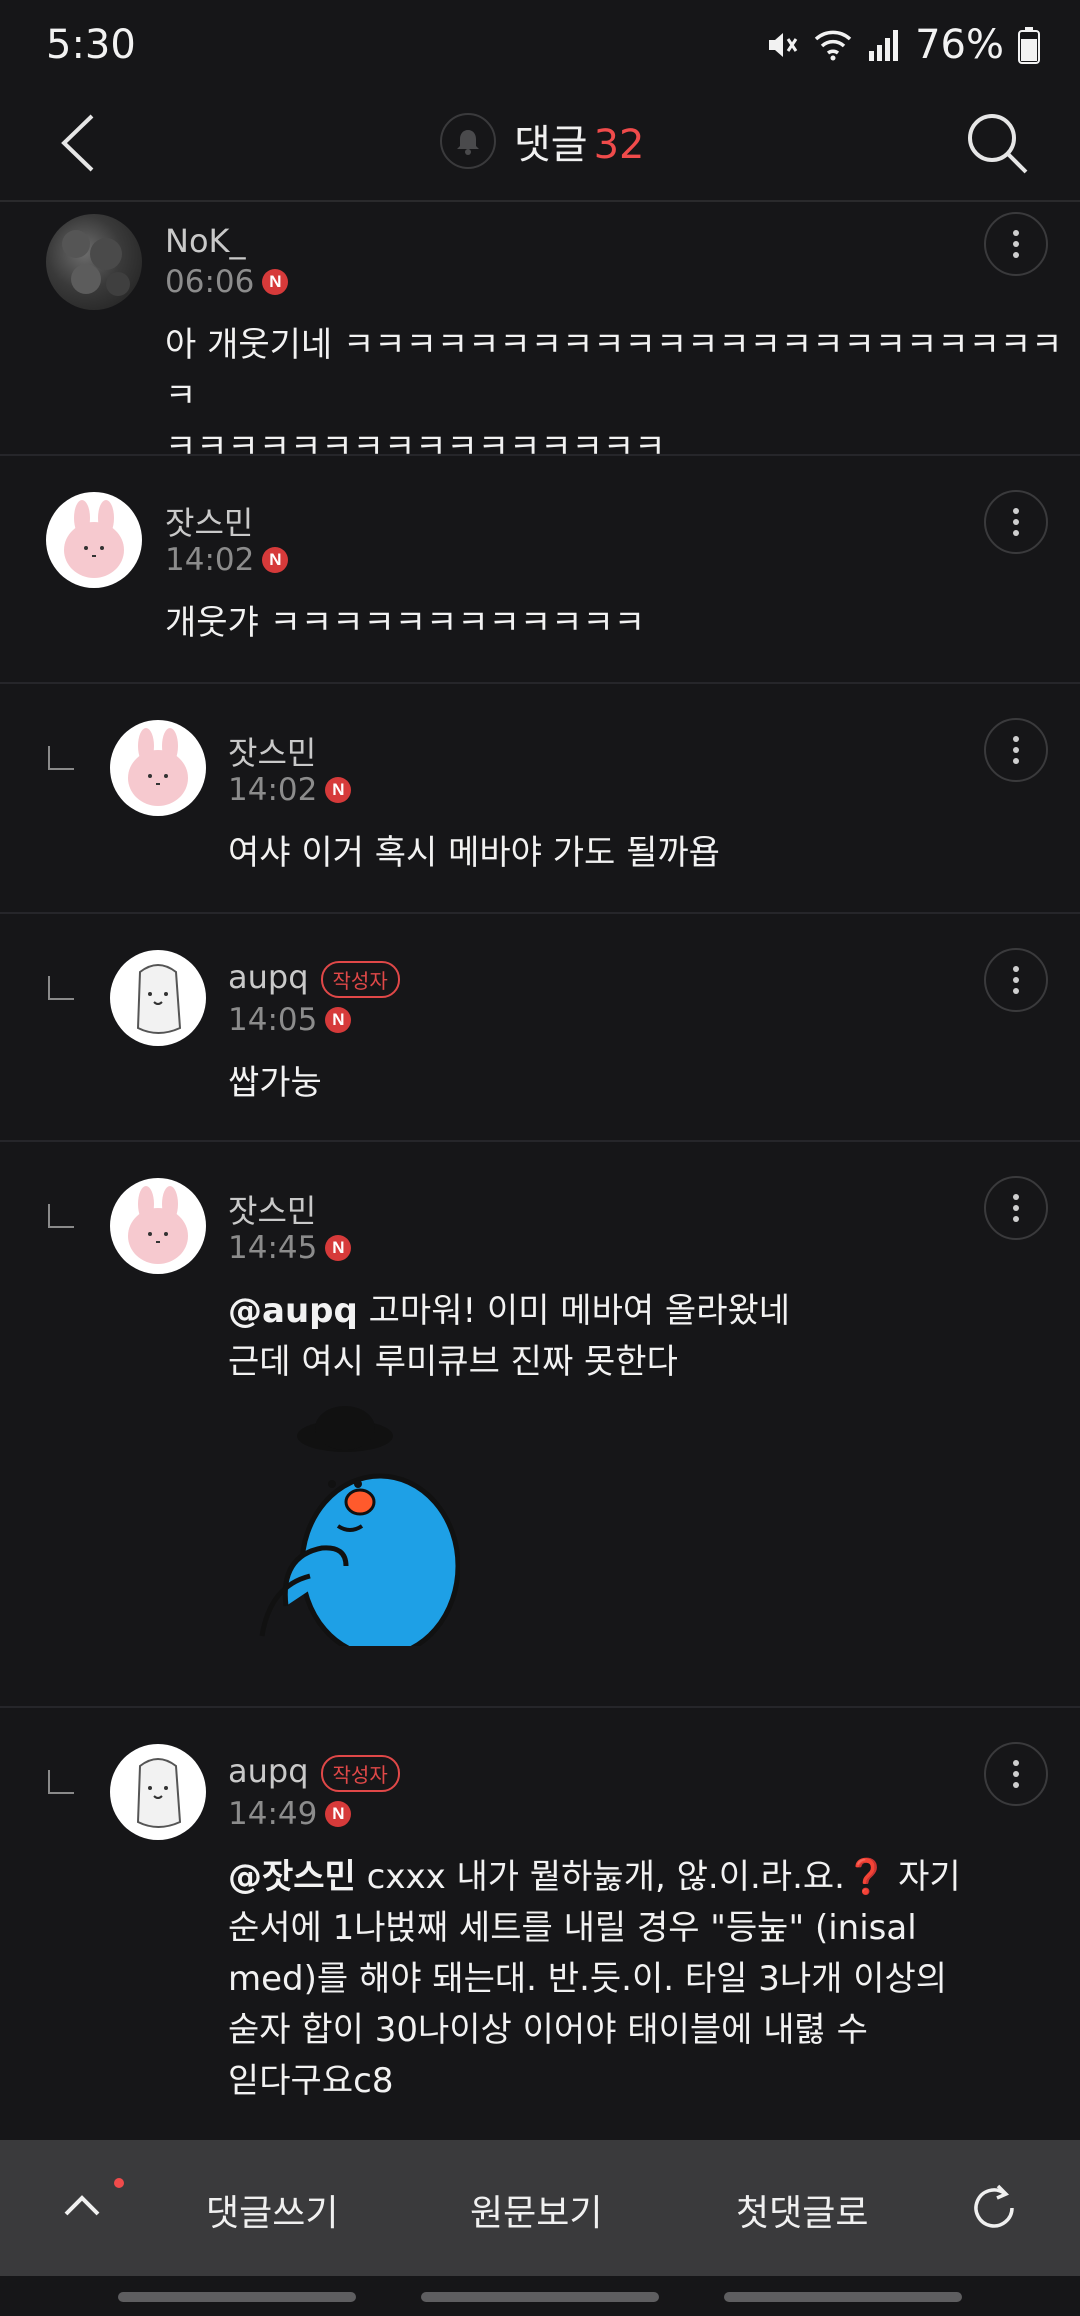 Image resolution: width=1080 pixels, height=2316 pixels. What do you see at coordinates (273, 1814) in the screenshot?
I see `comment-time-text: 14:49` at bounding box center [273, 1814].